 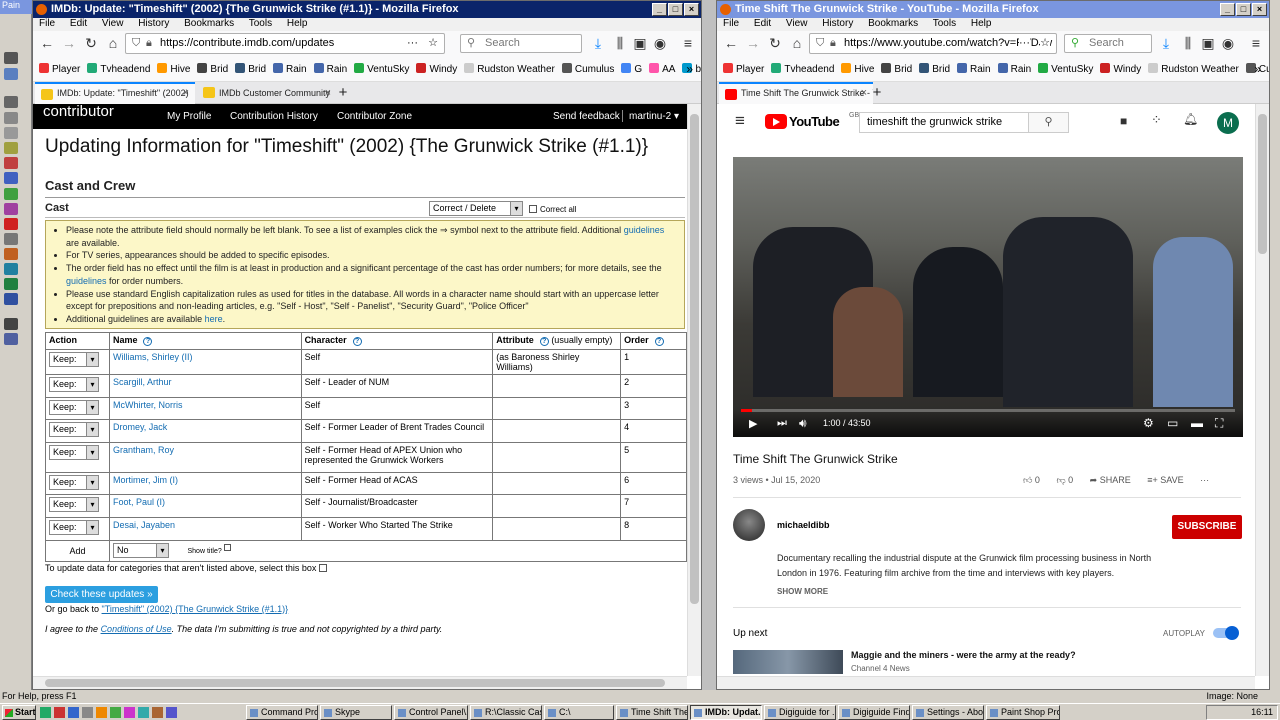 What do you see at coordinates (149, 43) in the screenshot?
I see `lock-icon: 🔒︎` at bounding box center [149, 43].